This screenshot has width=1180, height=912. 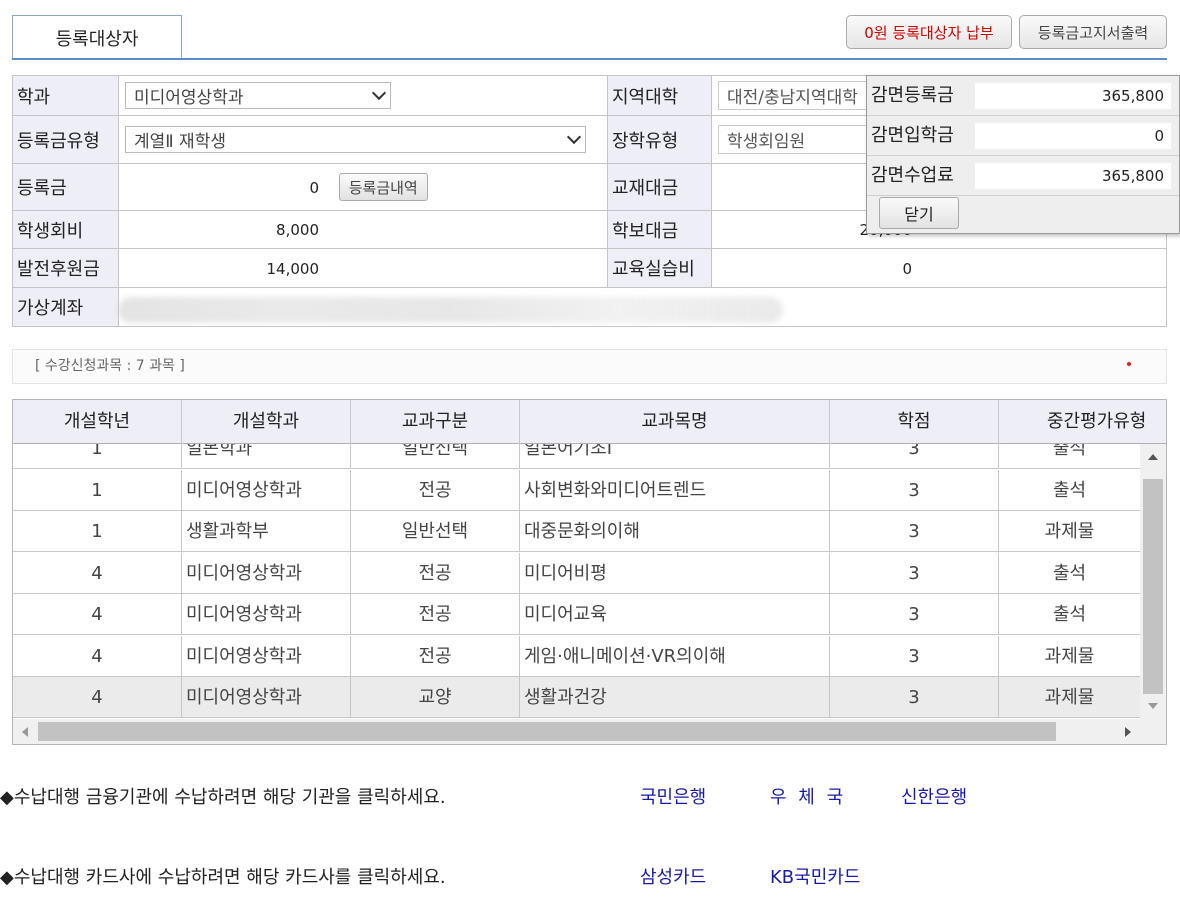 What do you see at coordinates (934, 796) in the screenshot?
I see `bank-link-shinhan: 신한은행` at bounding box center [934, 796].